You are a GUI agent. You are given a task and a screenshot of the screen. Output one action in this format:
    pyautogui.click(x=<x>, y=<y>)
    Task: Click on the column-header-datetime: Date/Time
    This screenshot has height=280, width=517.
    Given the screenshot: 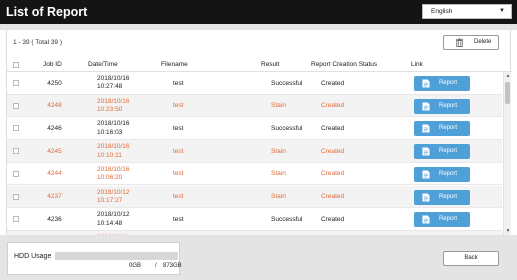 What is the action you would take?
    pyautogui.click(x=103, y=65)
    